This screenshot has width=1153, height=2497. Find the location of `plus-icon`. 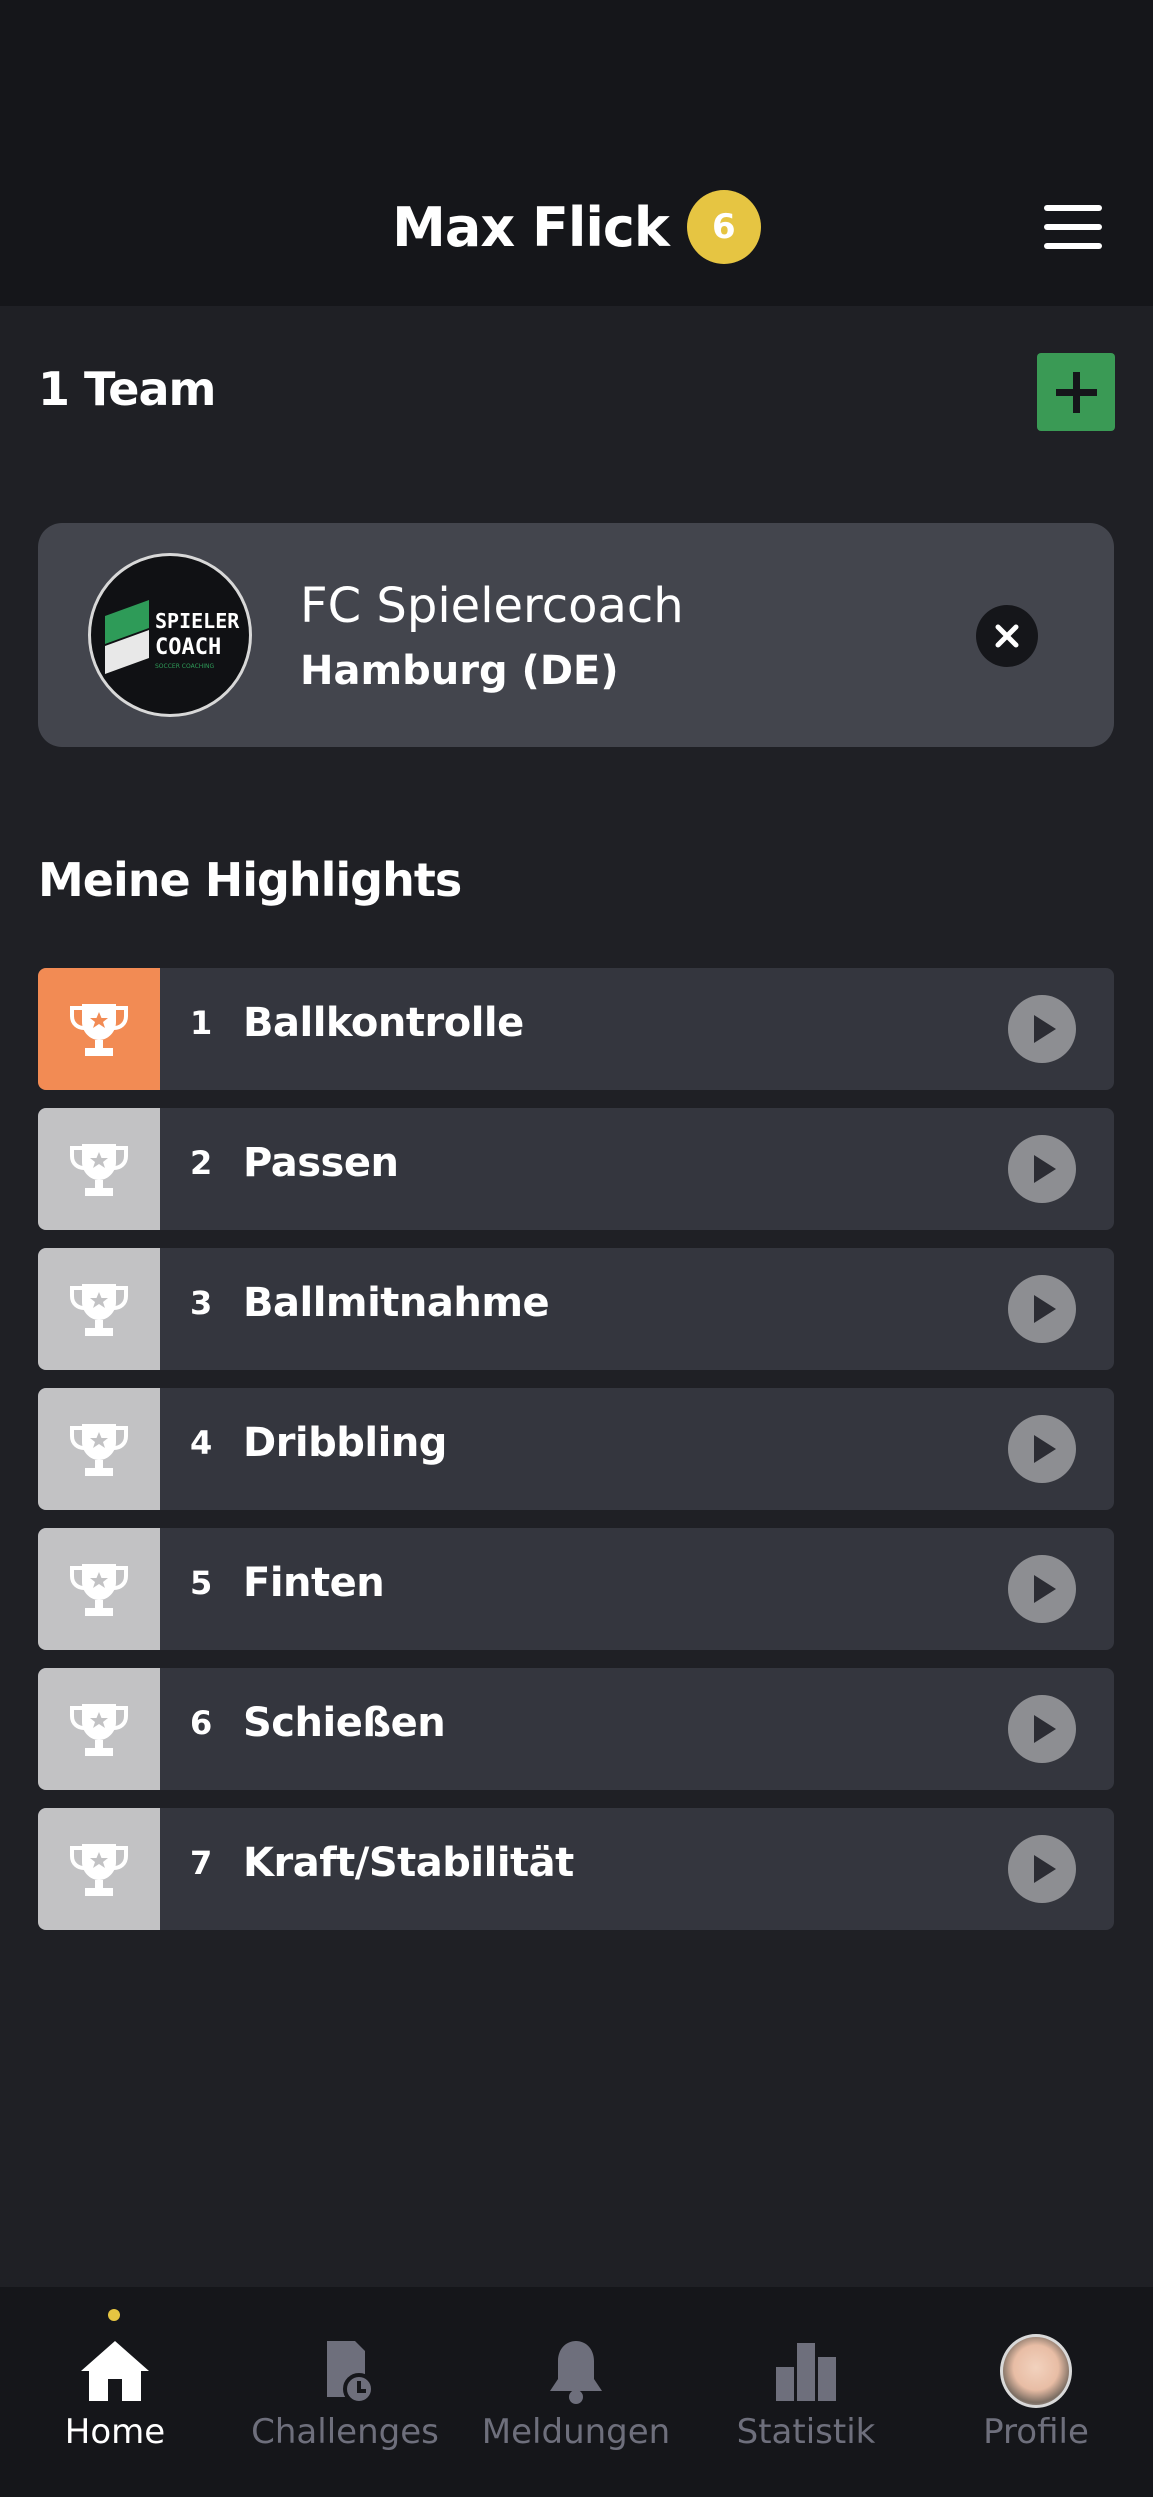

plus-icon is located at coordinates (1076, 392).